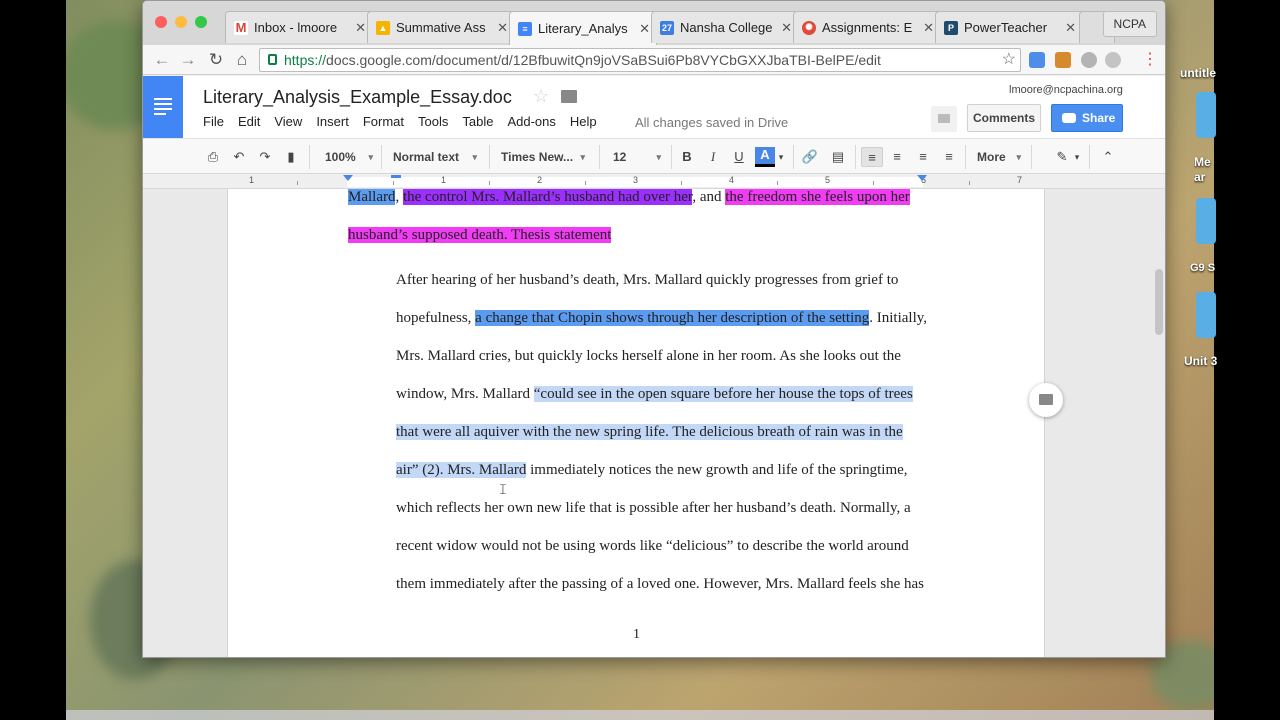 The width and height of the screenshot is (1280, 720). What do you see at coordinates (265, 157) in the screenshot?
I see `redo-icon: ↷` at bounding box center [265, 157].